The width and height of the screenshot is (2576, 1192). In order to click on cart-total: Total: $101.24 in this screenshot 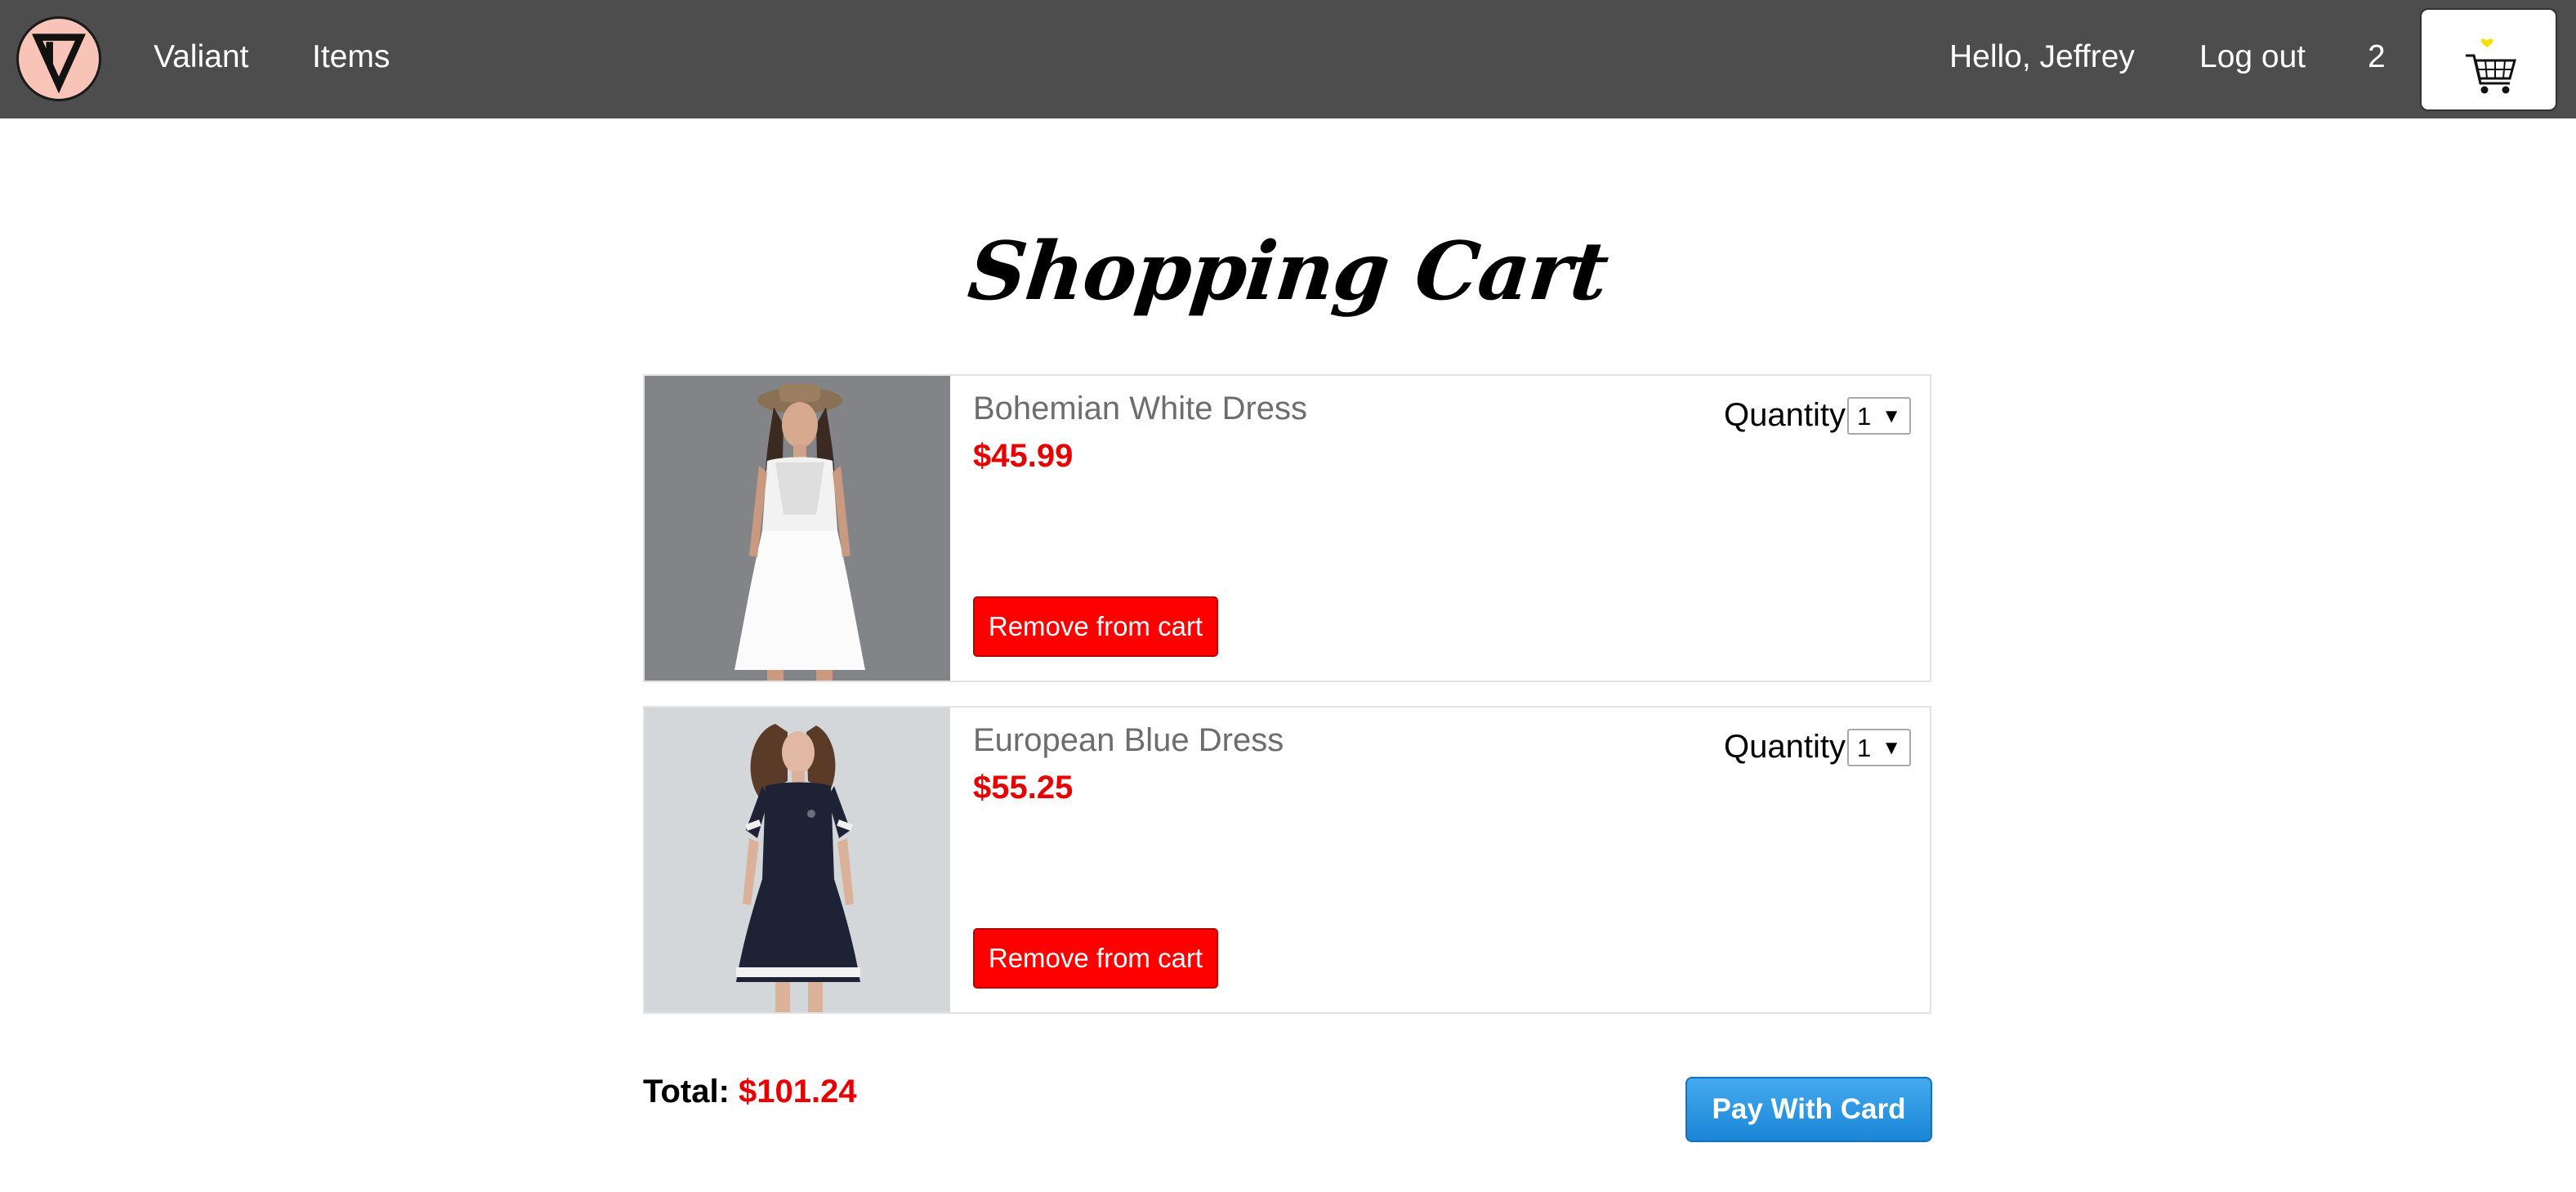, I will do `click(750, 1091)`.